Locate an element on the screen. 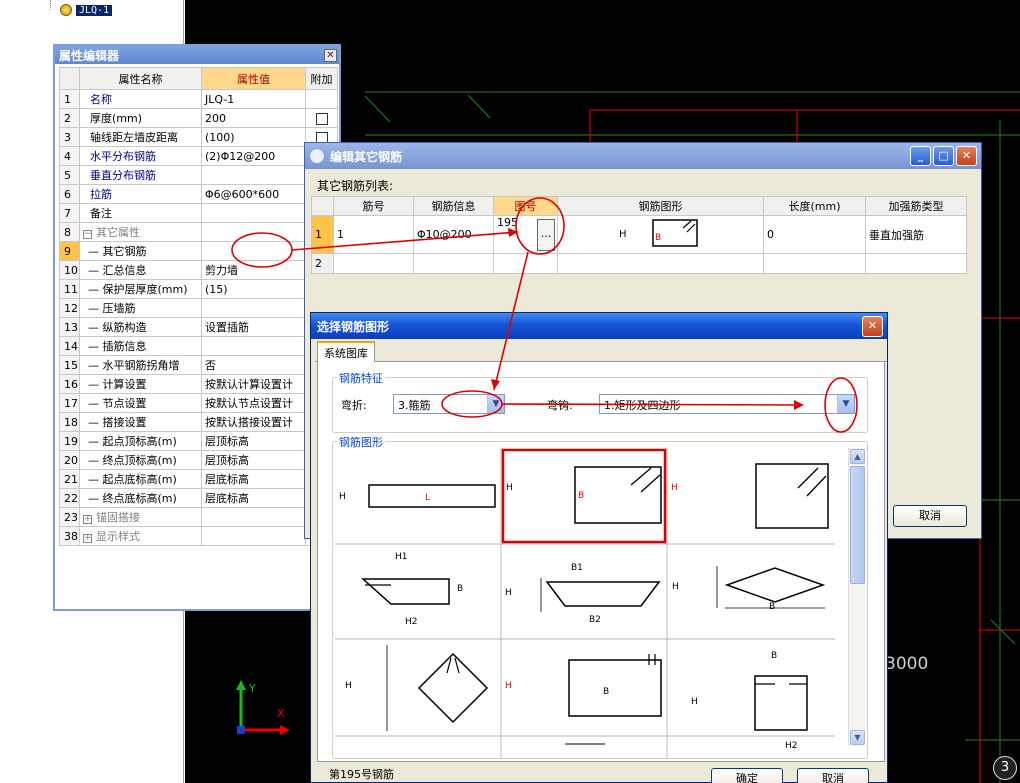  table-row: 13— 纵筋构造 设置插筋 is located at coordinates (198, 327).